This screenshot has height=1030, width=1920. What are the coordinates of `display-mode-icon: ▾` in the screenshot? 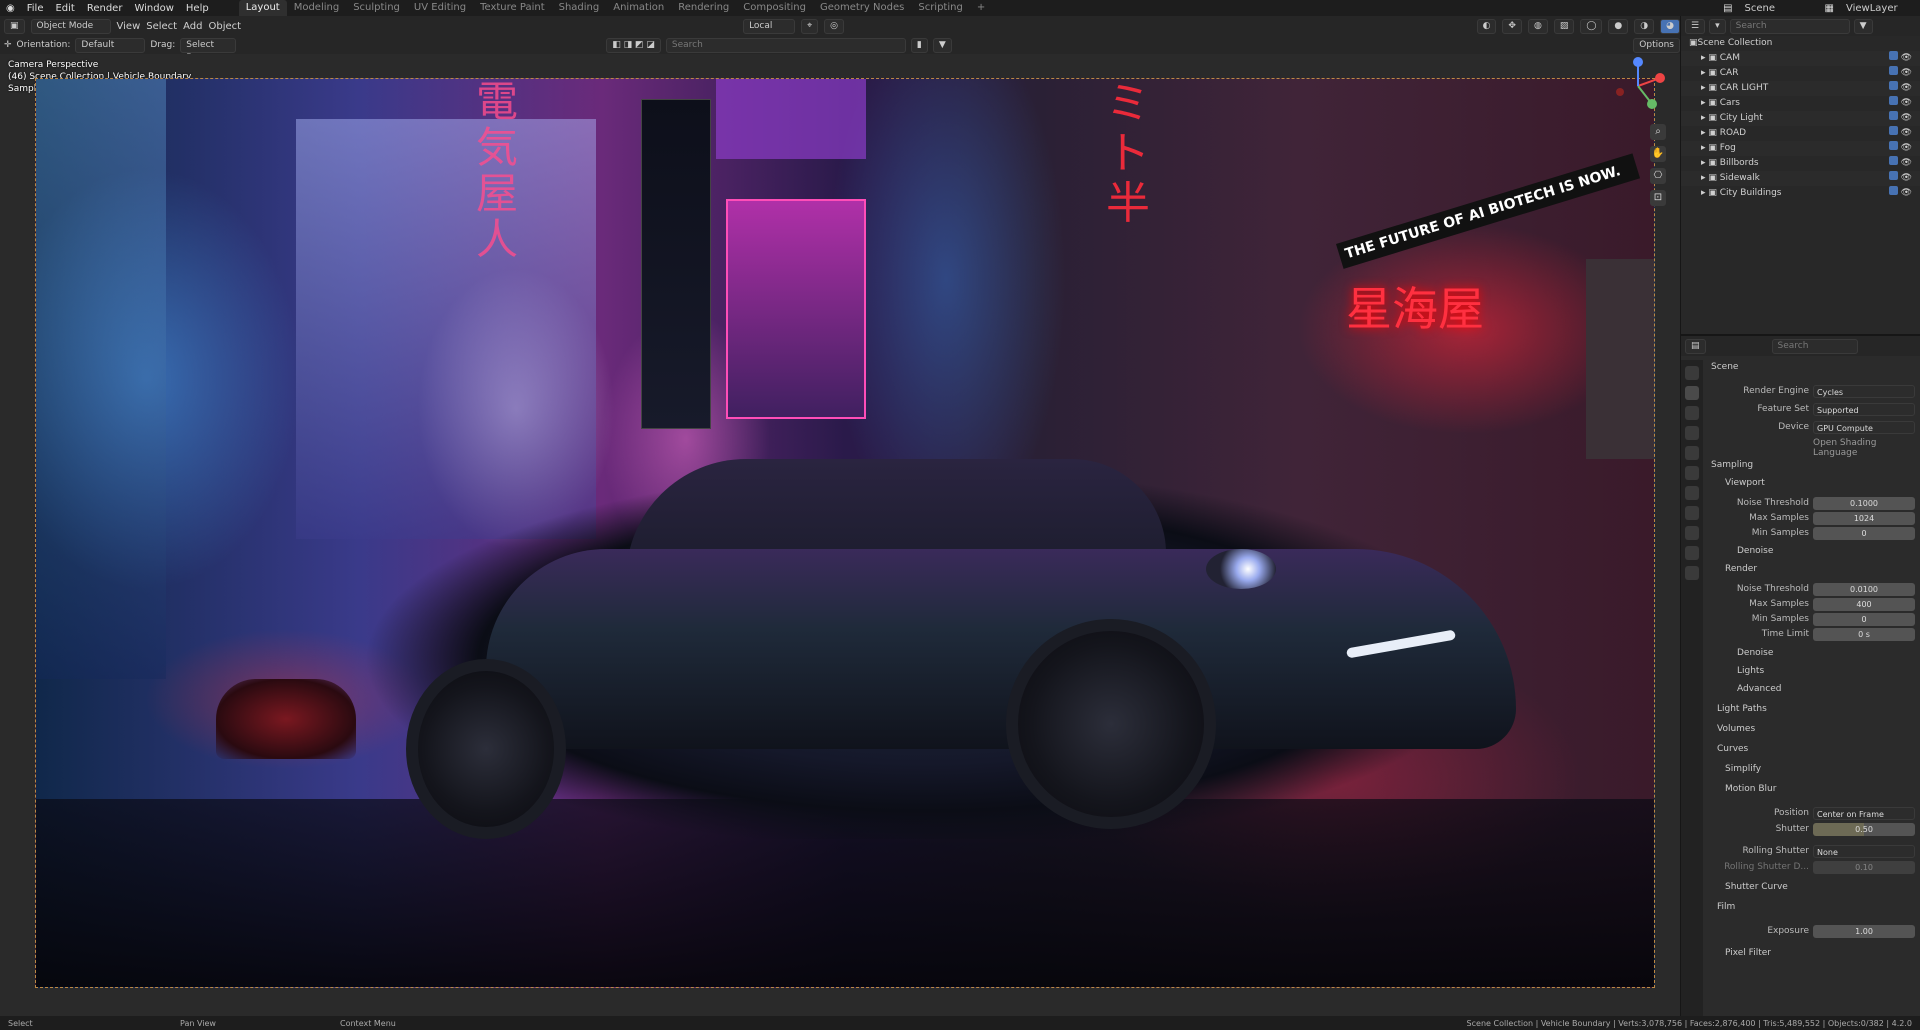 It's located at (1717, 26).